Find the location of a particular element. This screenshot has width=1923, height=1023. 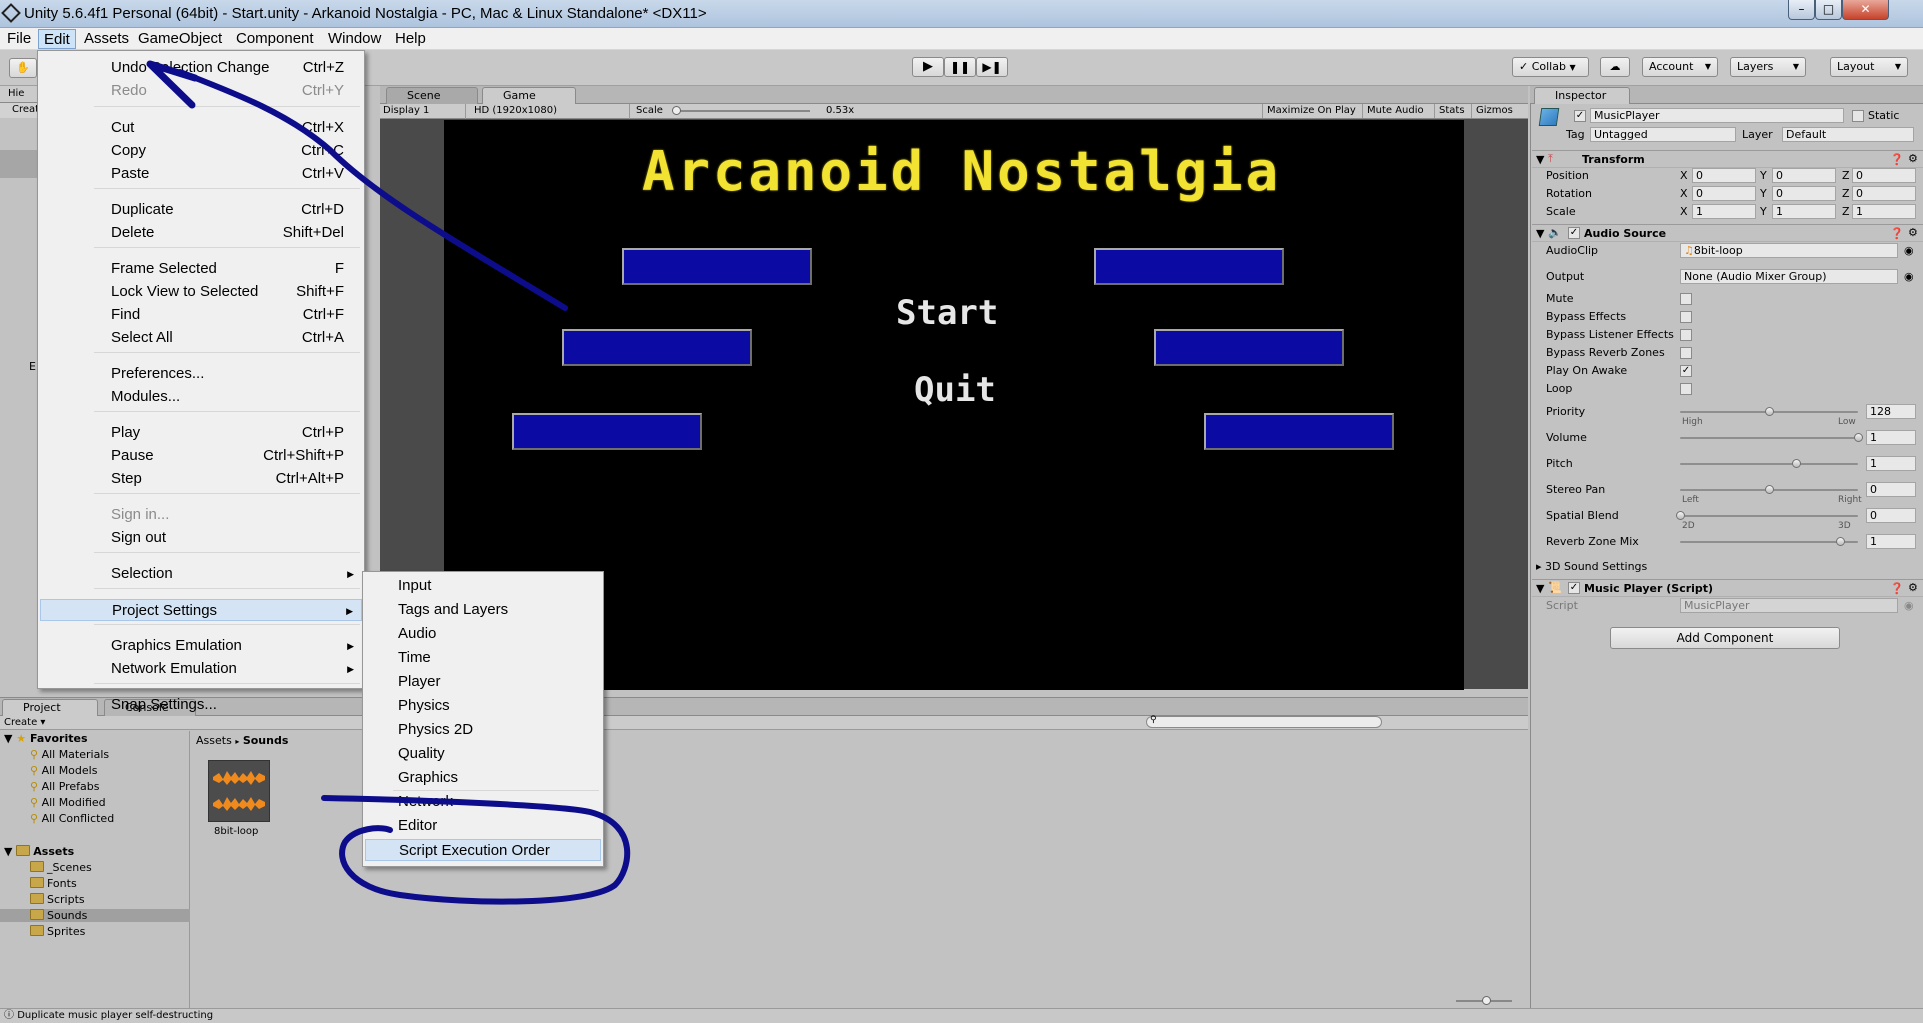

rotation-x: 0 is located at coordinates (1724, 193).